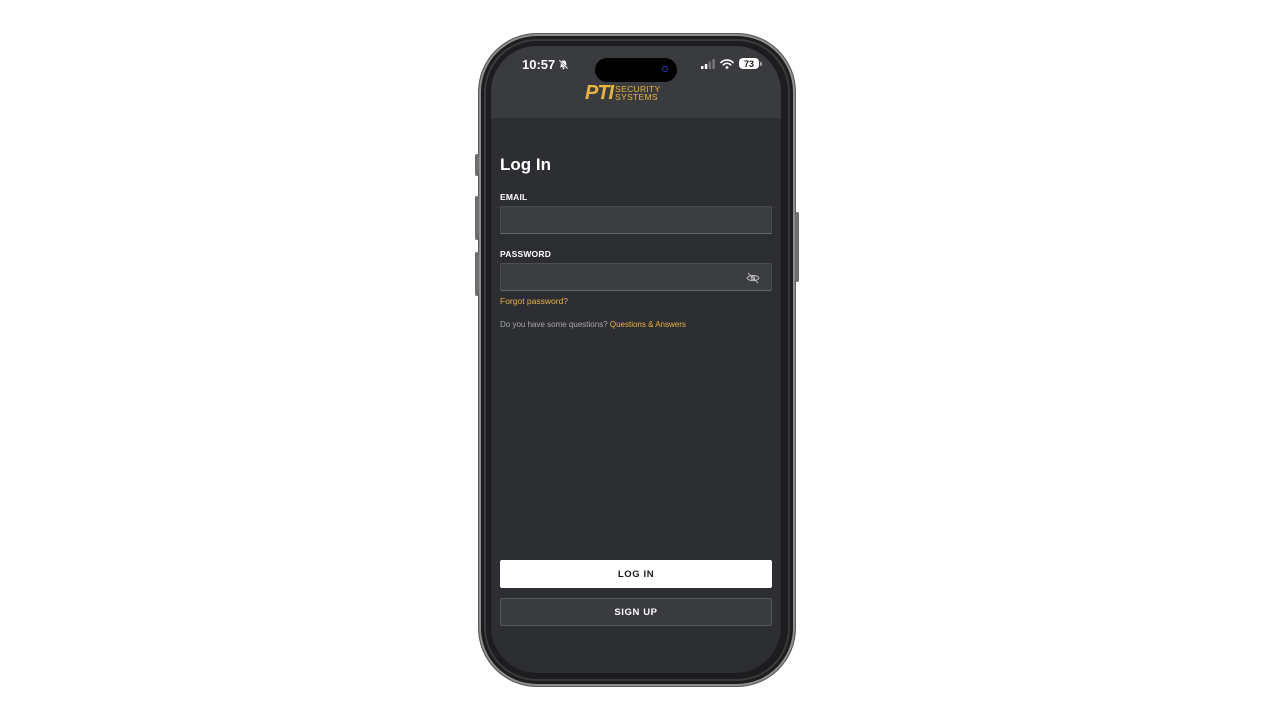 The image size is (1280, 721). Describe the element at coordinates (539, 64) in the screenshot. I see `status-time-text: 10:57` at that location.